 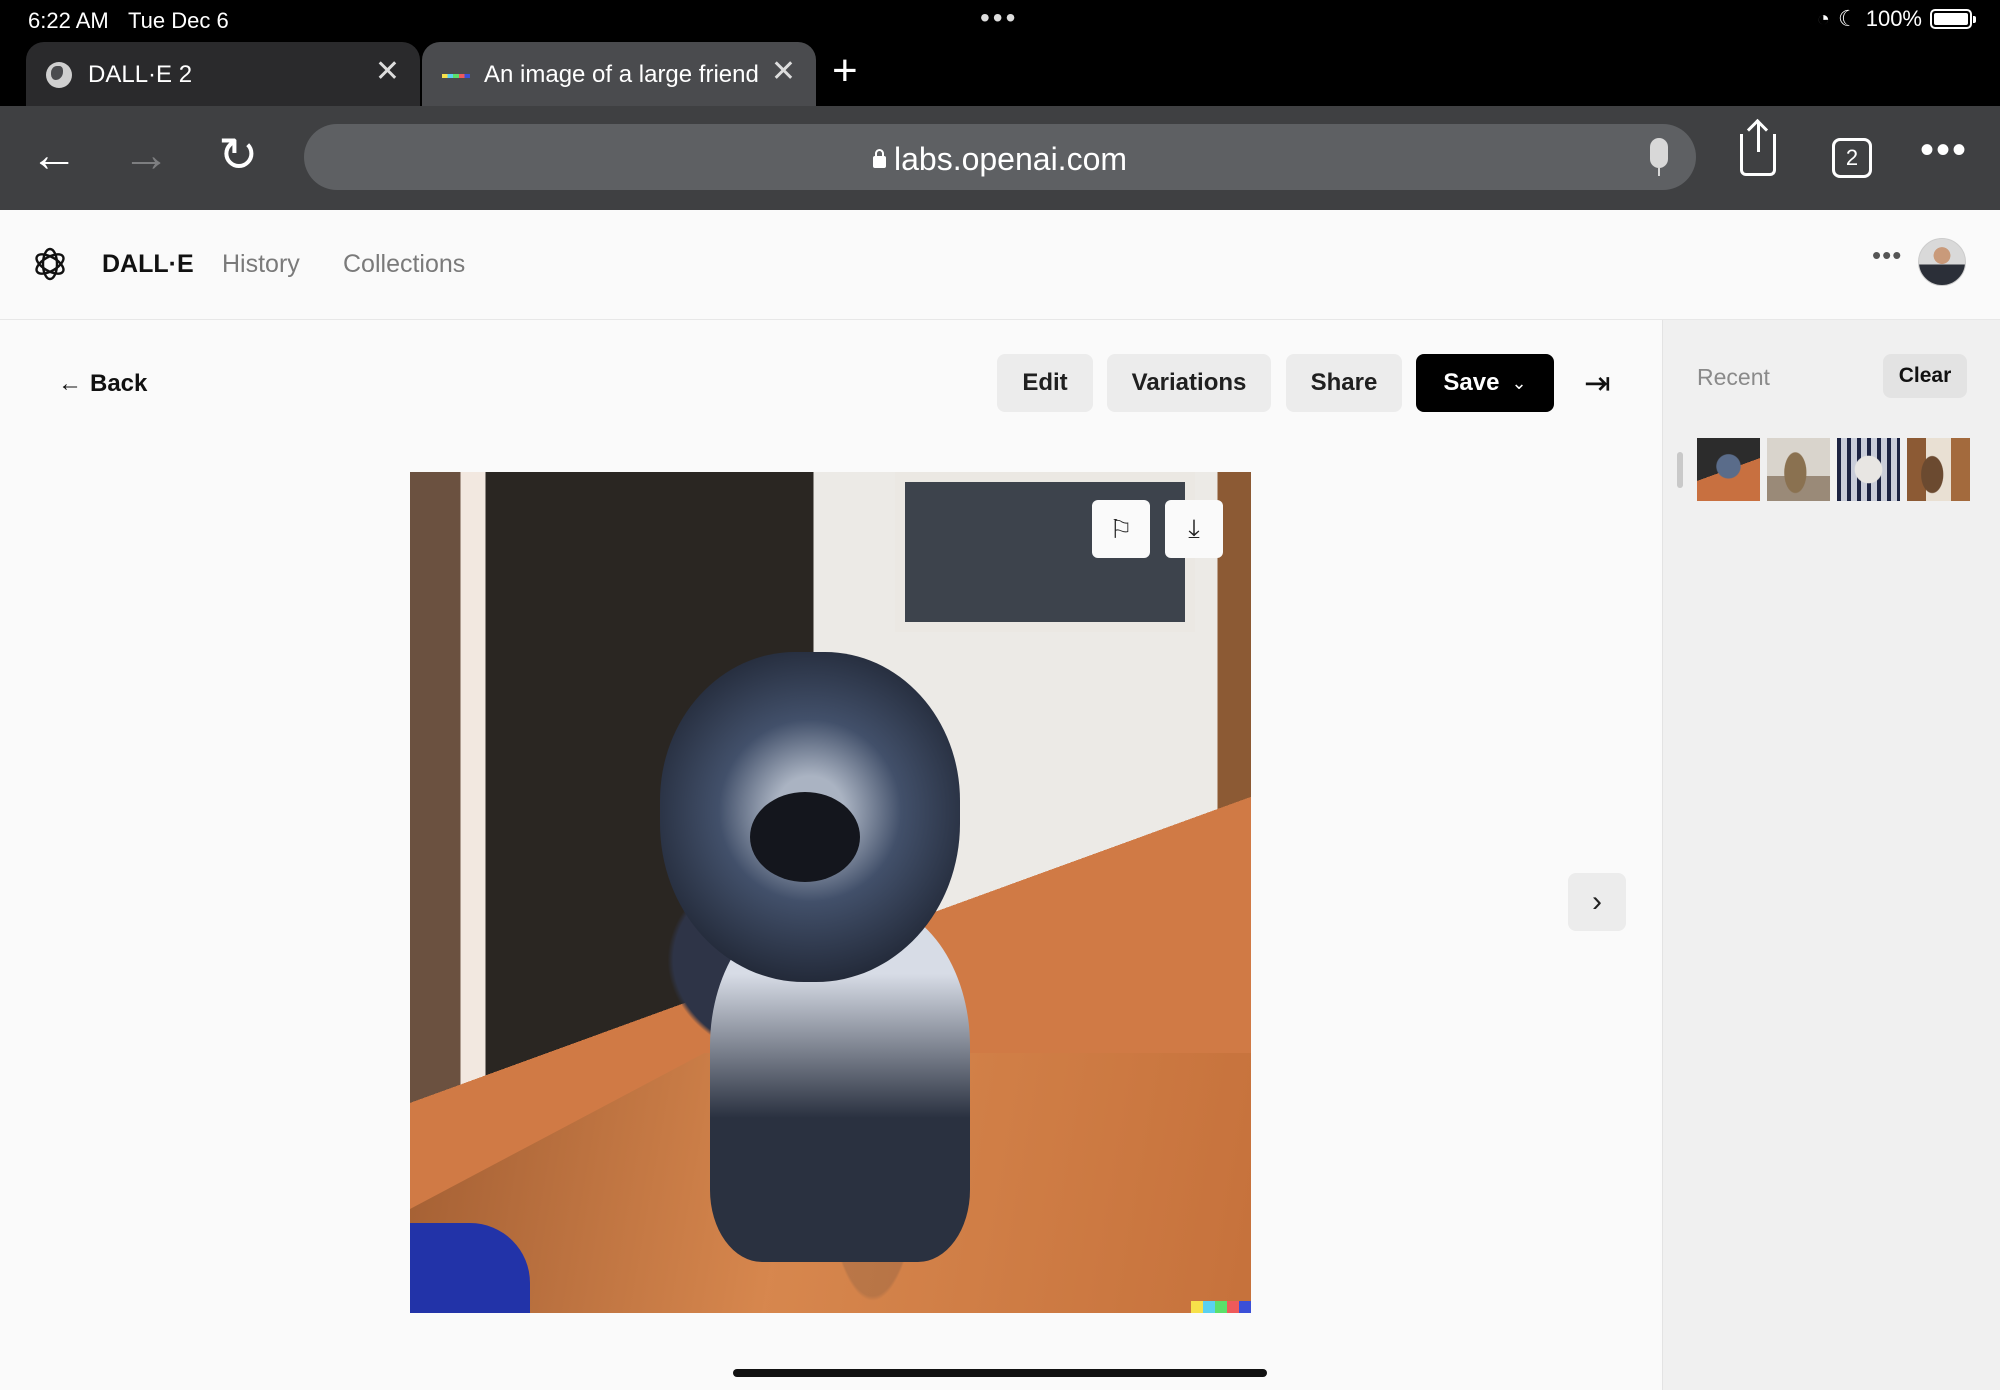 I want to click on recent-sidebar: Recent Clear, so click(x=1831, y=855).